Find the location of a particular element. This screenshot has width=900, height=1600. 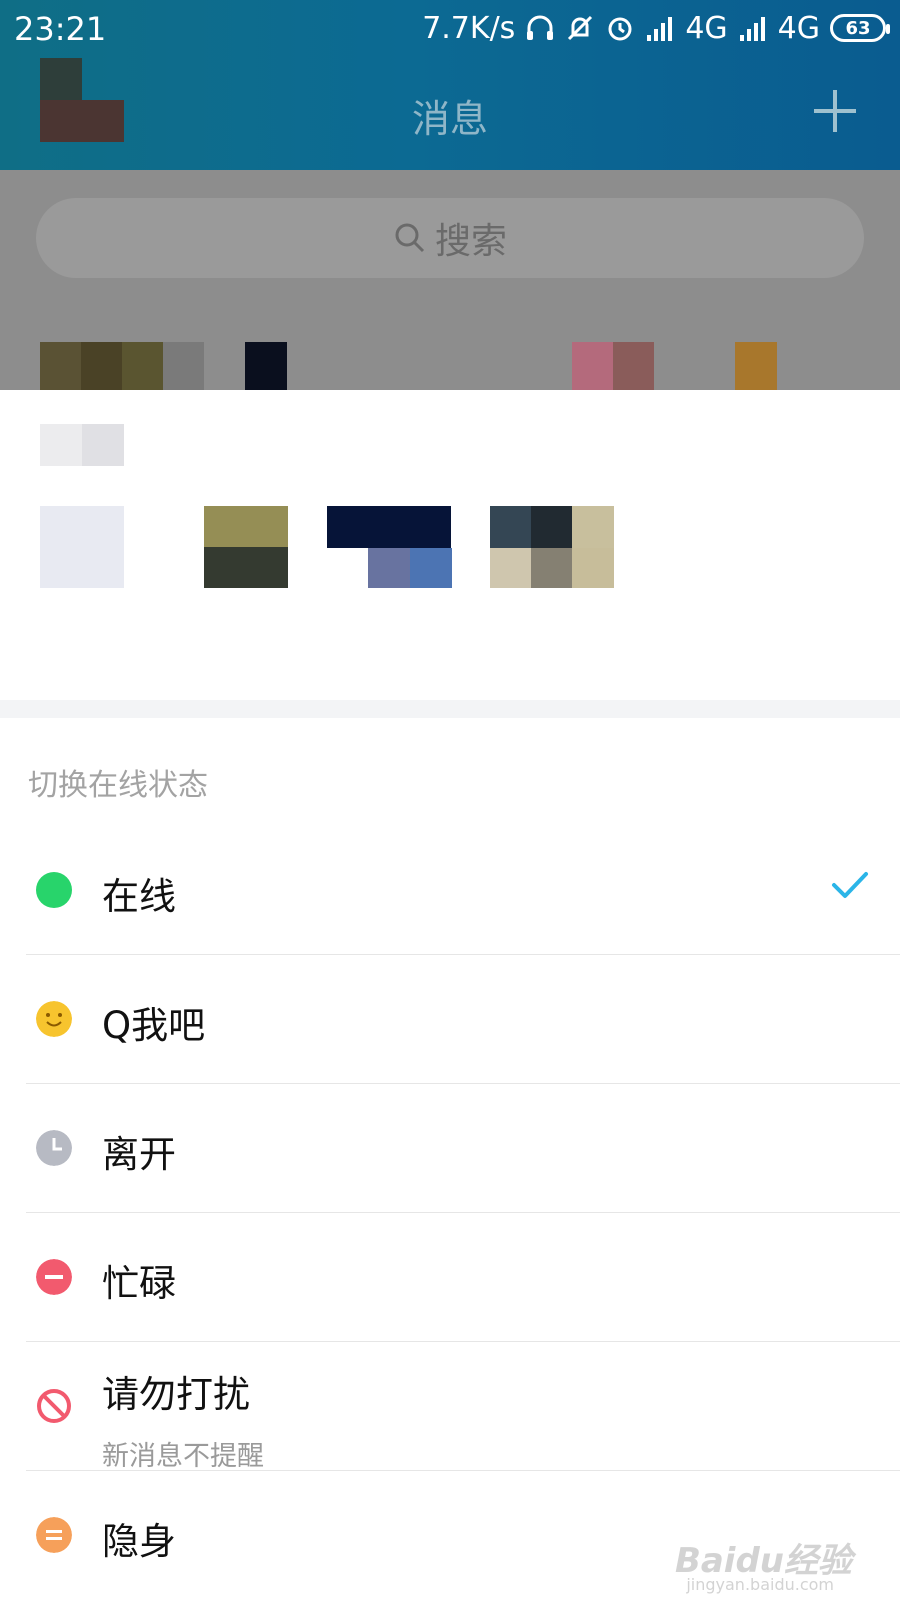

status-label: 请勿打扰 is located at coordinates (176, 1394).